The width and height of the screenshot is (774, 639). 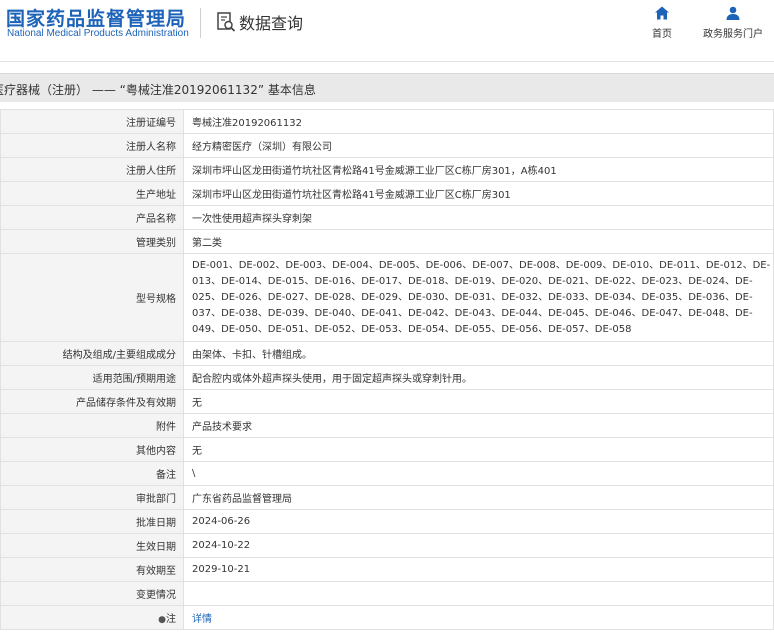 What do you see at coordinates (478, 121) in the screenshot?
I see `field-value: 粤械注准20192061132` at bounding box center [478, 121].